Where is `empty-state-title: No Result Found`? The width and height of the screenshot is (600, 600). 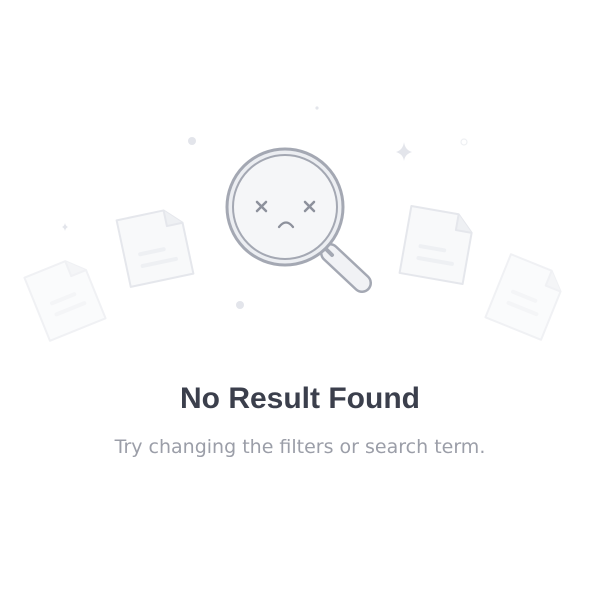 empty-state-title: No Result Found is located at coordinates (300, 398).